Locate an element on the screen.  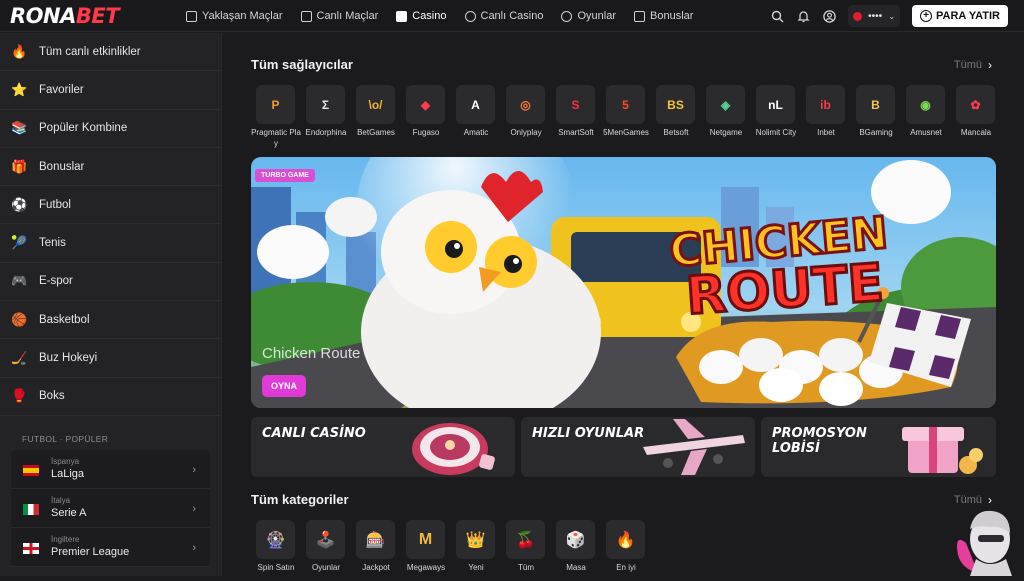
provider-item: P Pragmatic Play is located at coordinates (276, 117).